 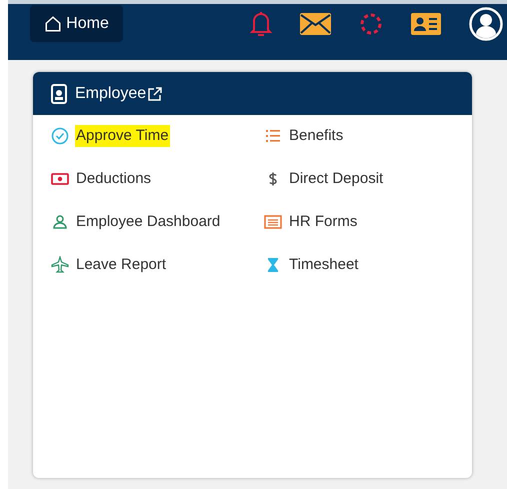 What do you see at coordinates (53, 23) in the screenshot?
I see `home-icon` at bounding box center [53, 23].